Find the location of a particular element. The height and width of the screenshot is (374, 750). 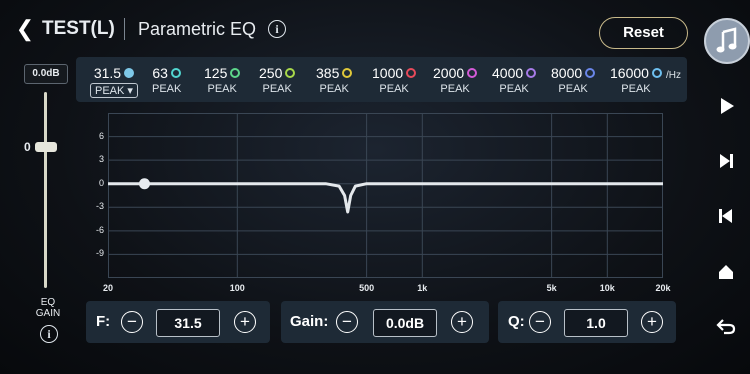

y-tick-label: 3 is located at coordinates (101, 159).